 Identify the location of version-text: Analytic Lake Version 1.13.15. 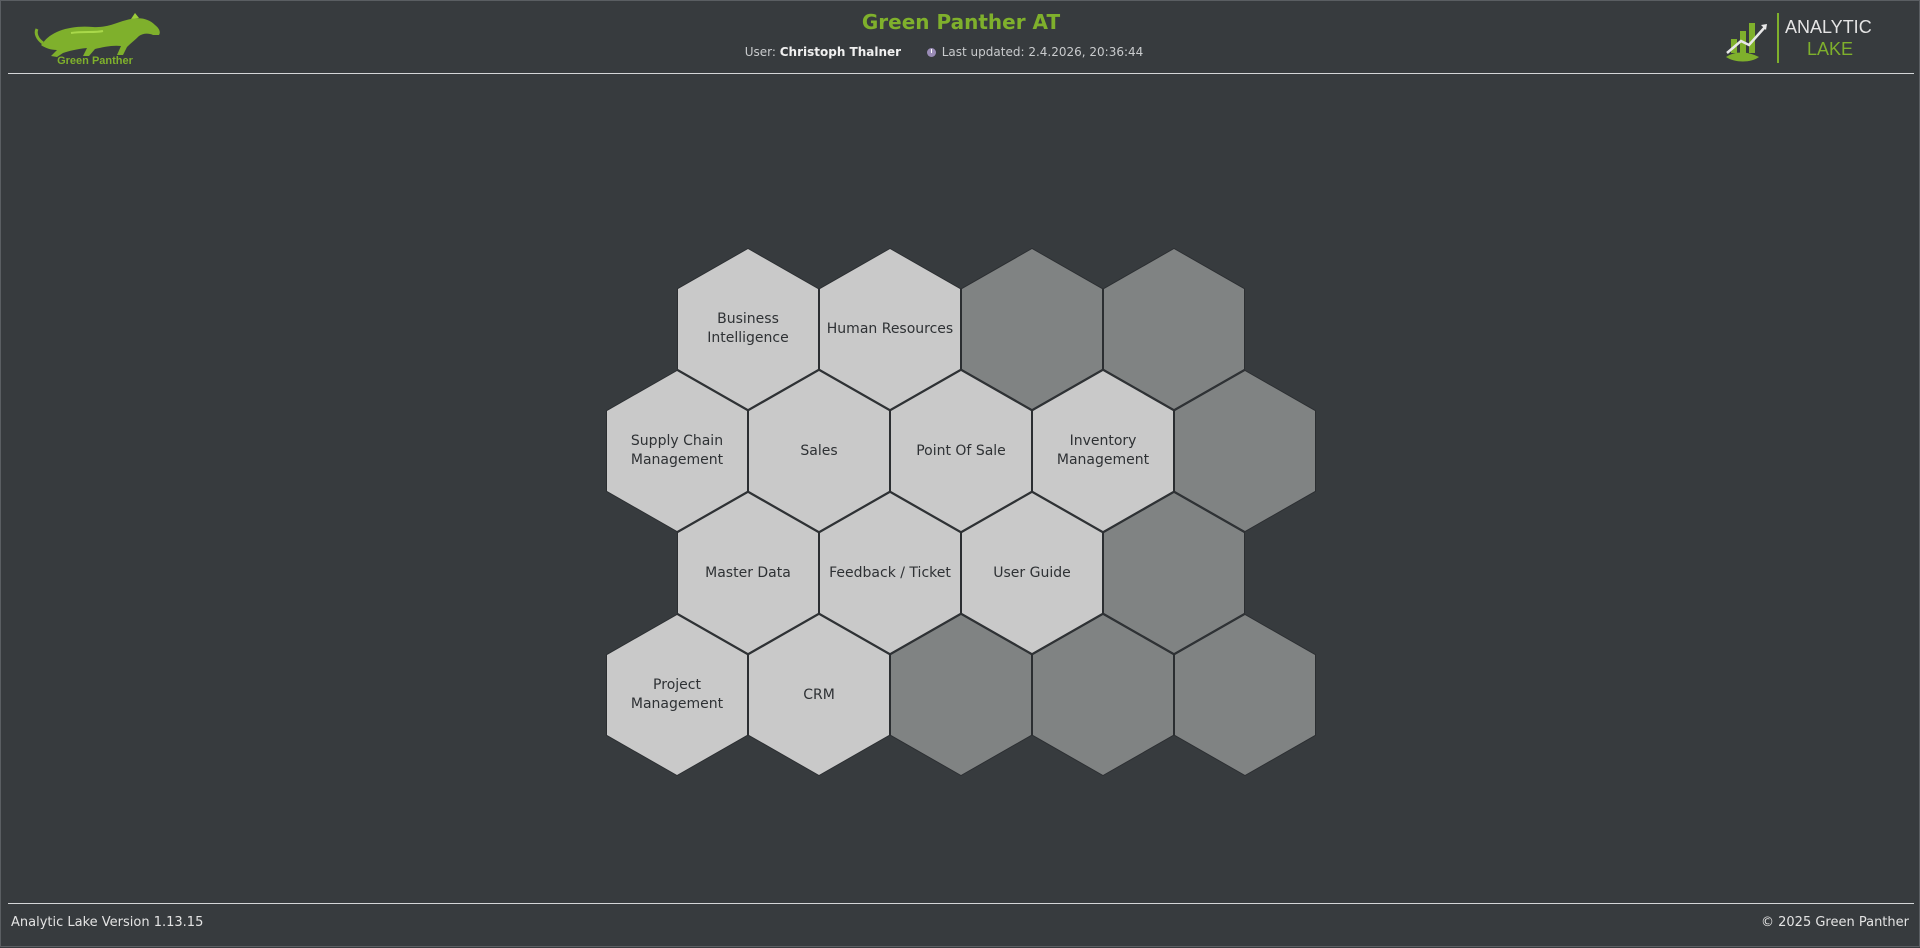
(107, 922).